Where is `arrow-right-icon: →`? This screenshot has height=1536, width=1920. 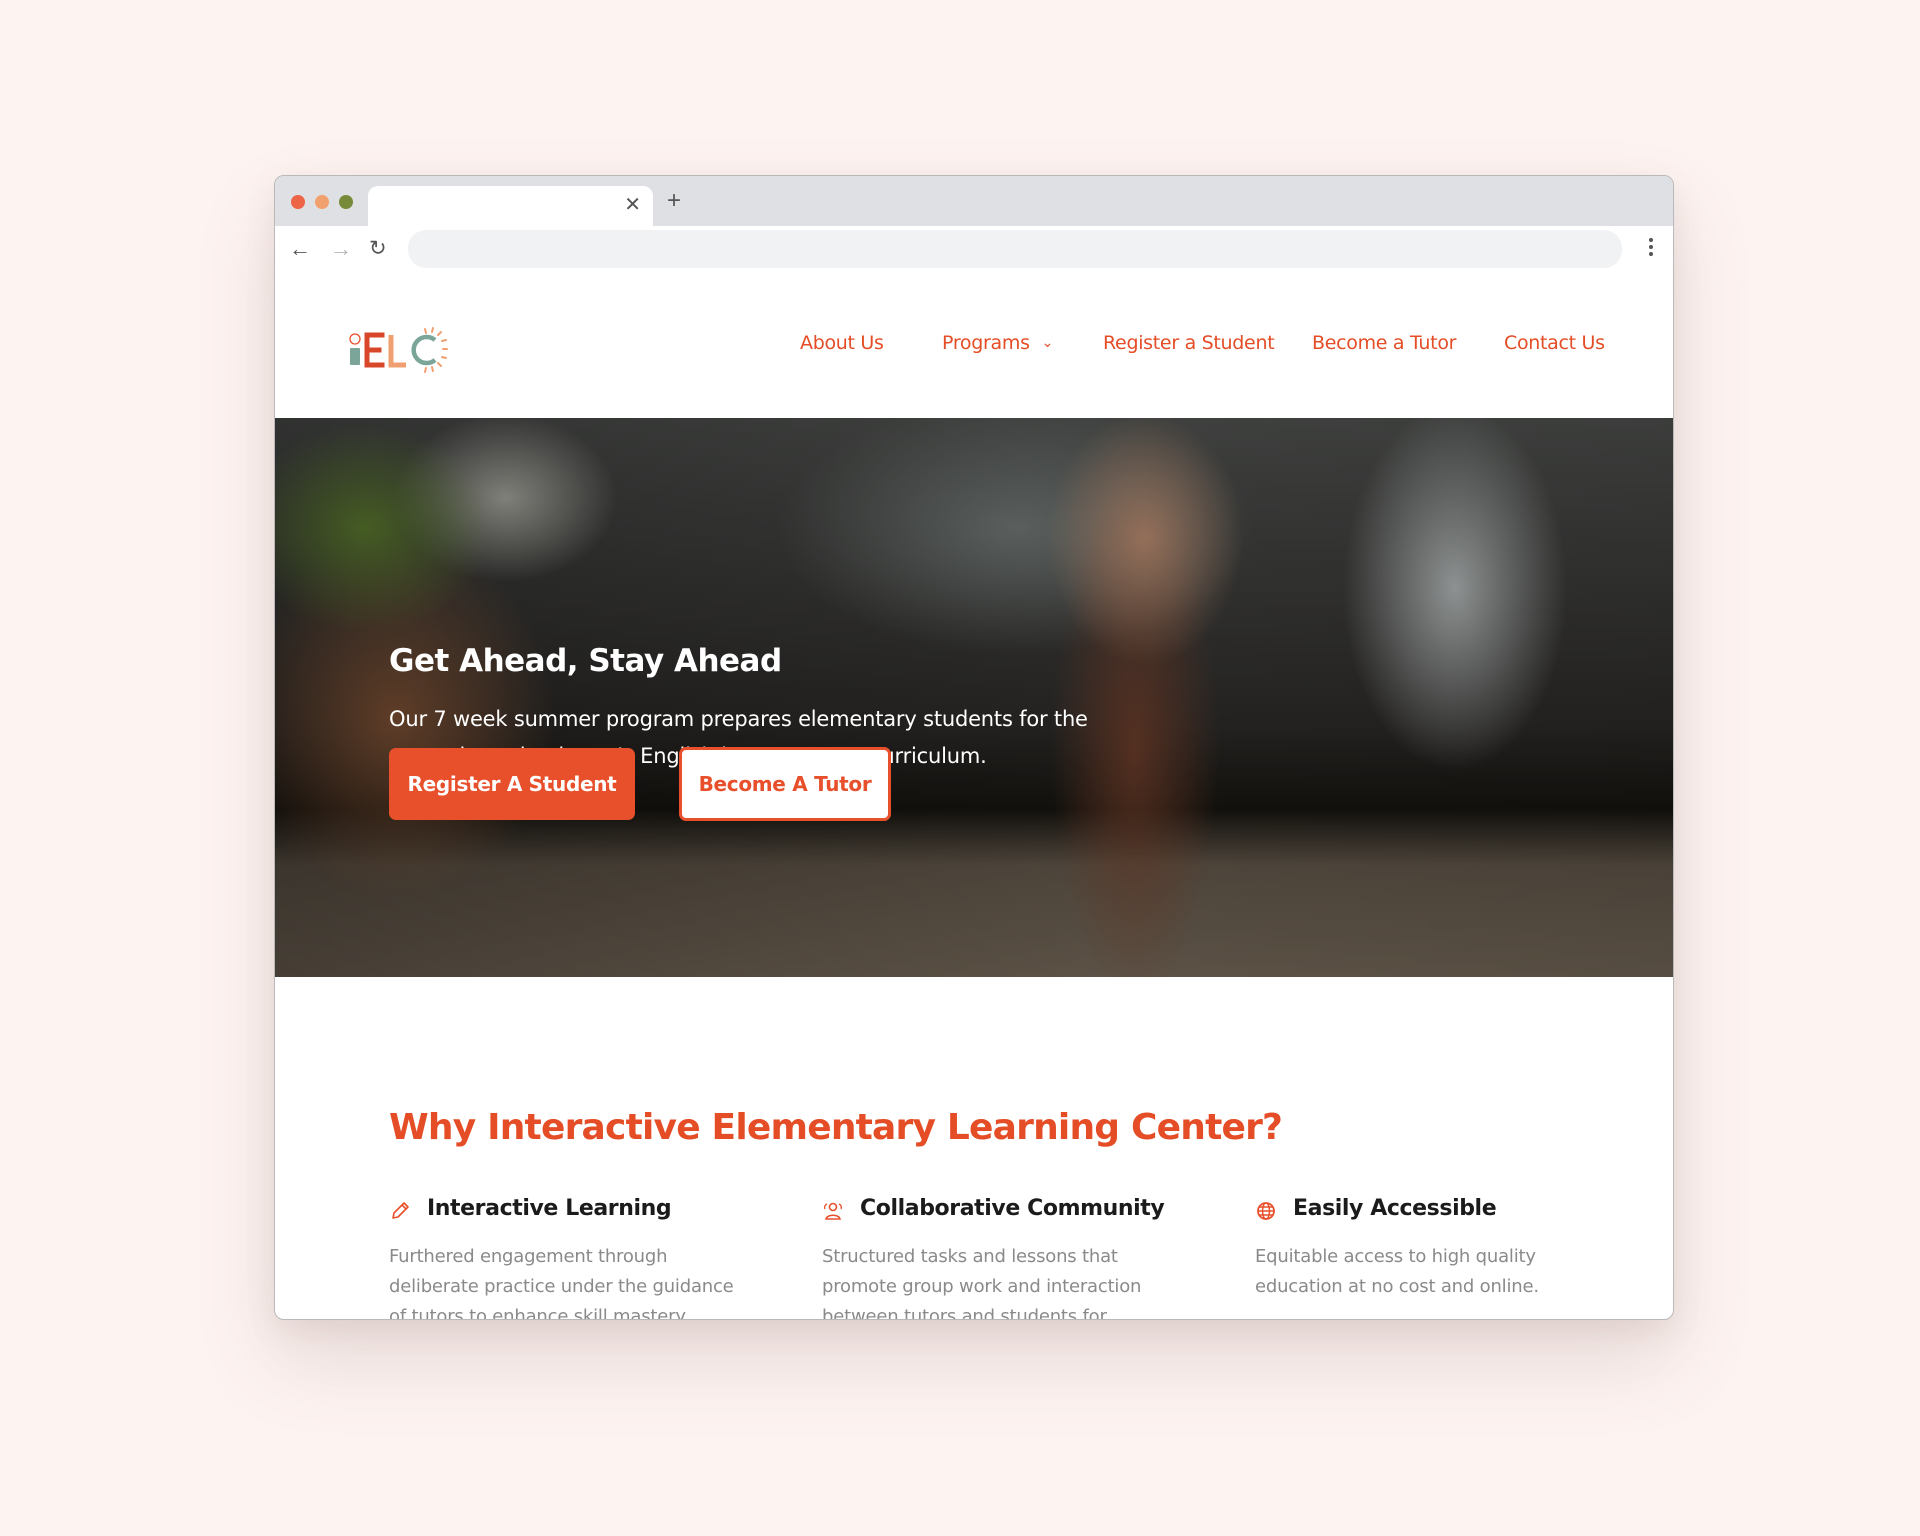 arrow-right-icon: → is located at coordinates (341, 249).